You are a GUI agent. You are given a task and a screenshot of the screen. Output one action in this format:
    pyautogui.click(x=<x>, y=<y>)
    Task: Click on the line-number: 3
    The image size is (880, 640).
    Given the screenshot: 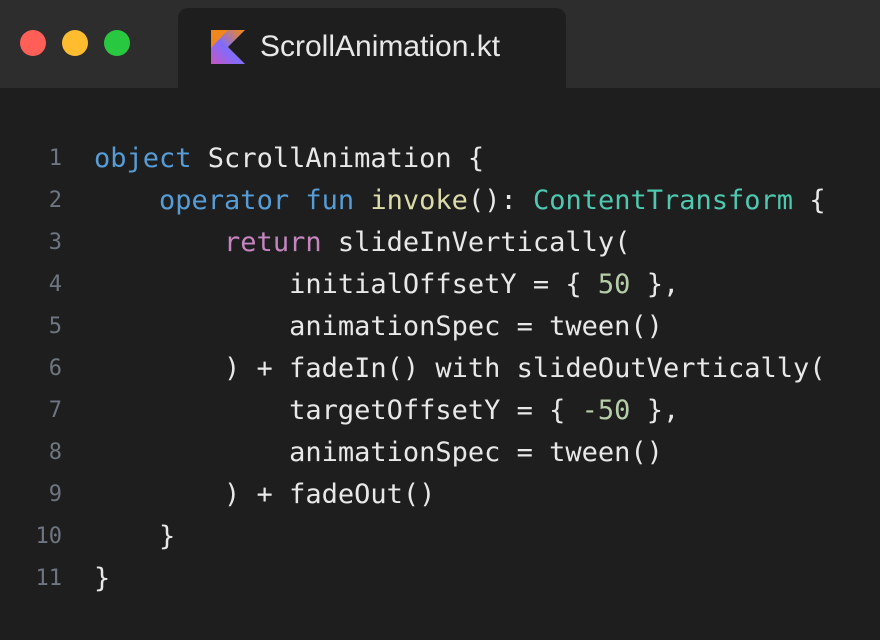 What is the action you would take?
    pyautogui.click(x=55, y=242)
    